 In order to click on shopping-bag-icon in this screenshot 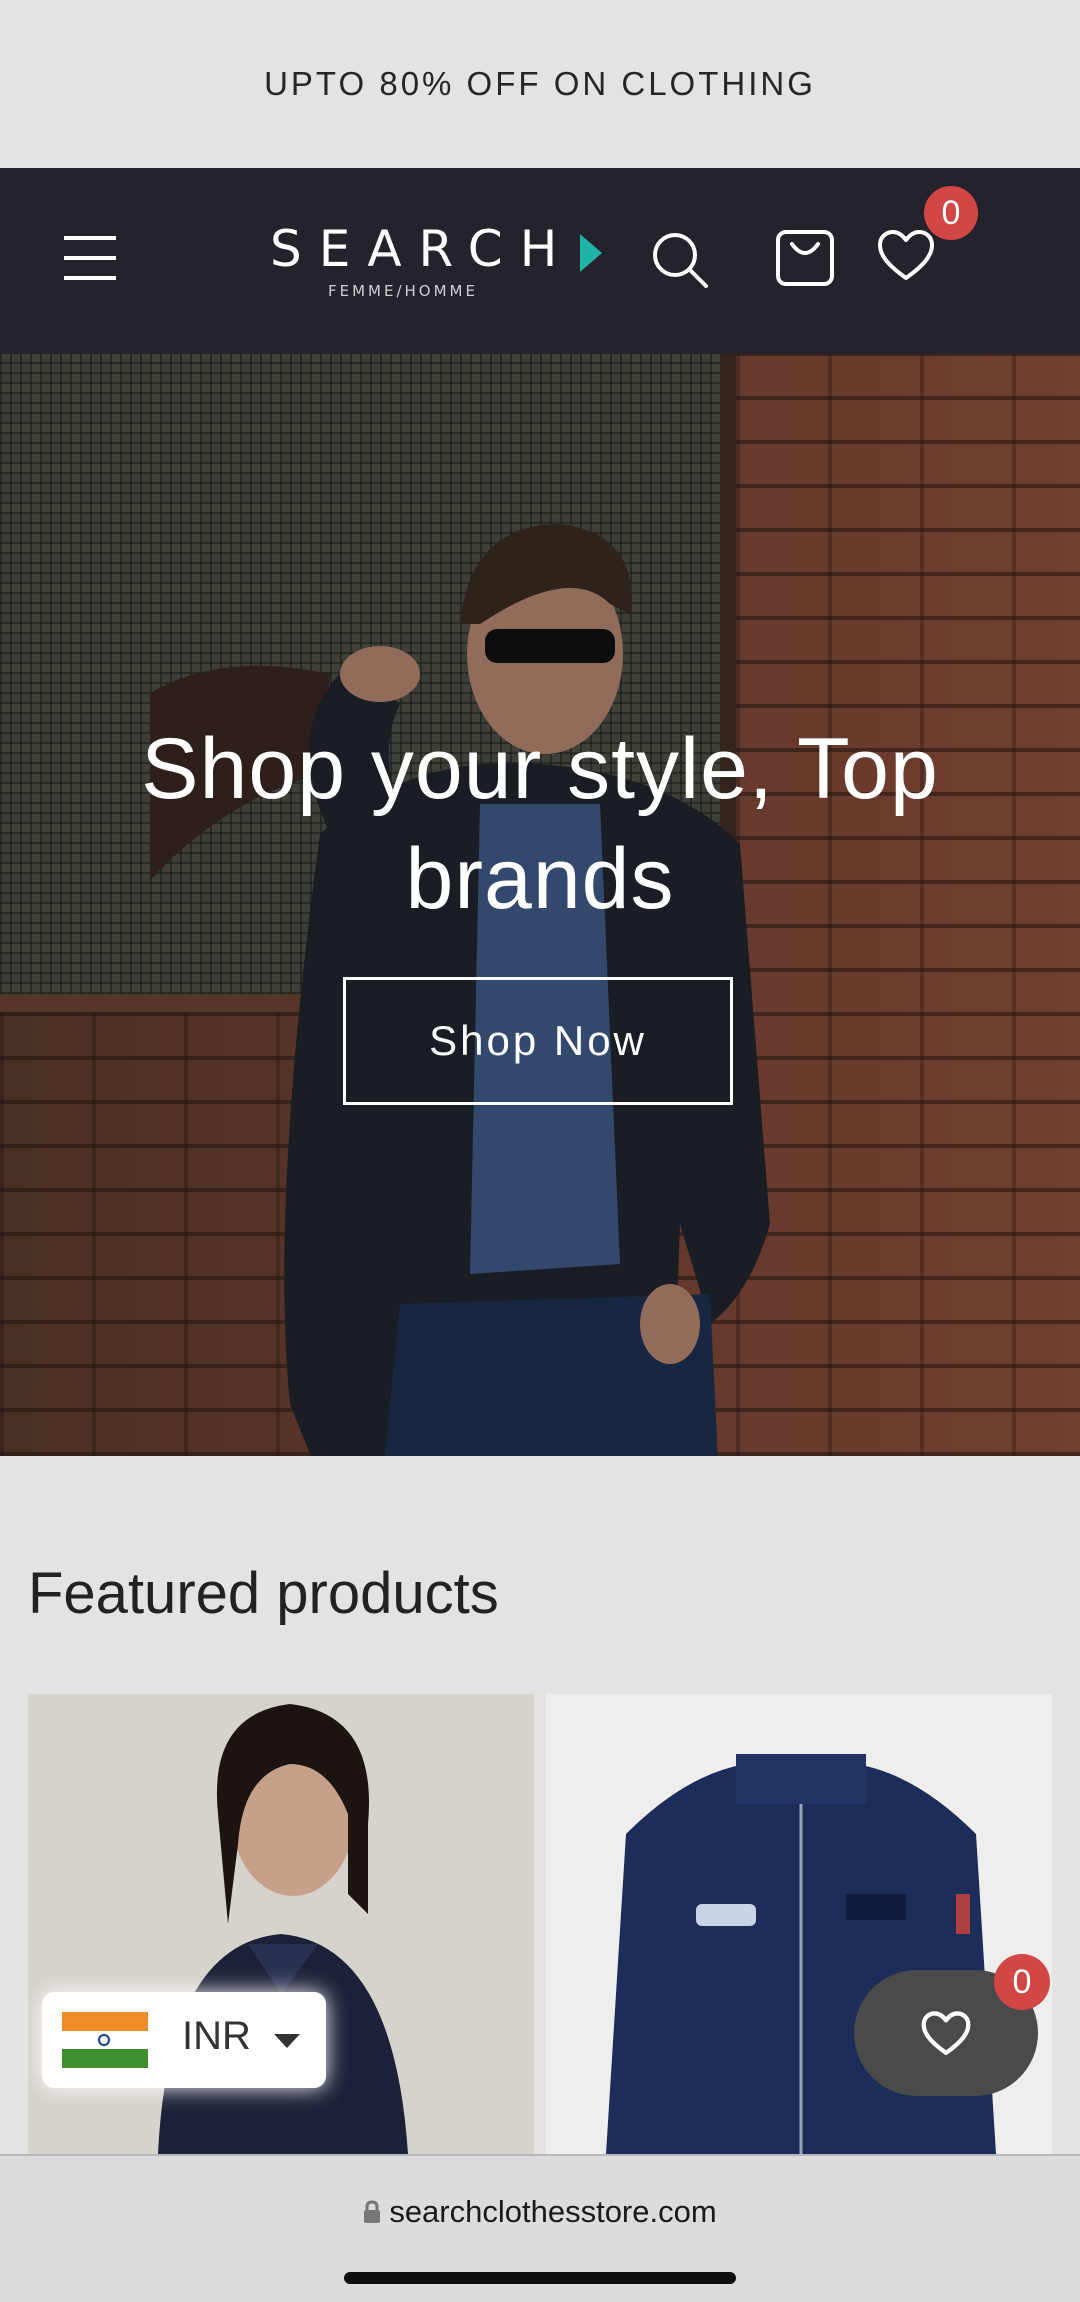, I will do `click(805, 258)`.